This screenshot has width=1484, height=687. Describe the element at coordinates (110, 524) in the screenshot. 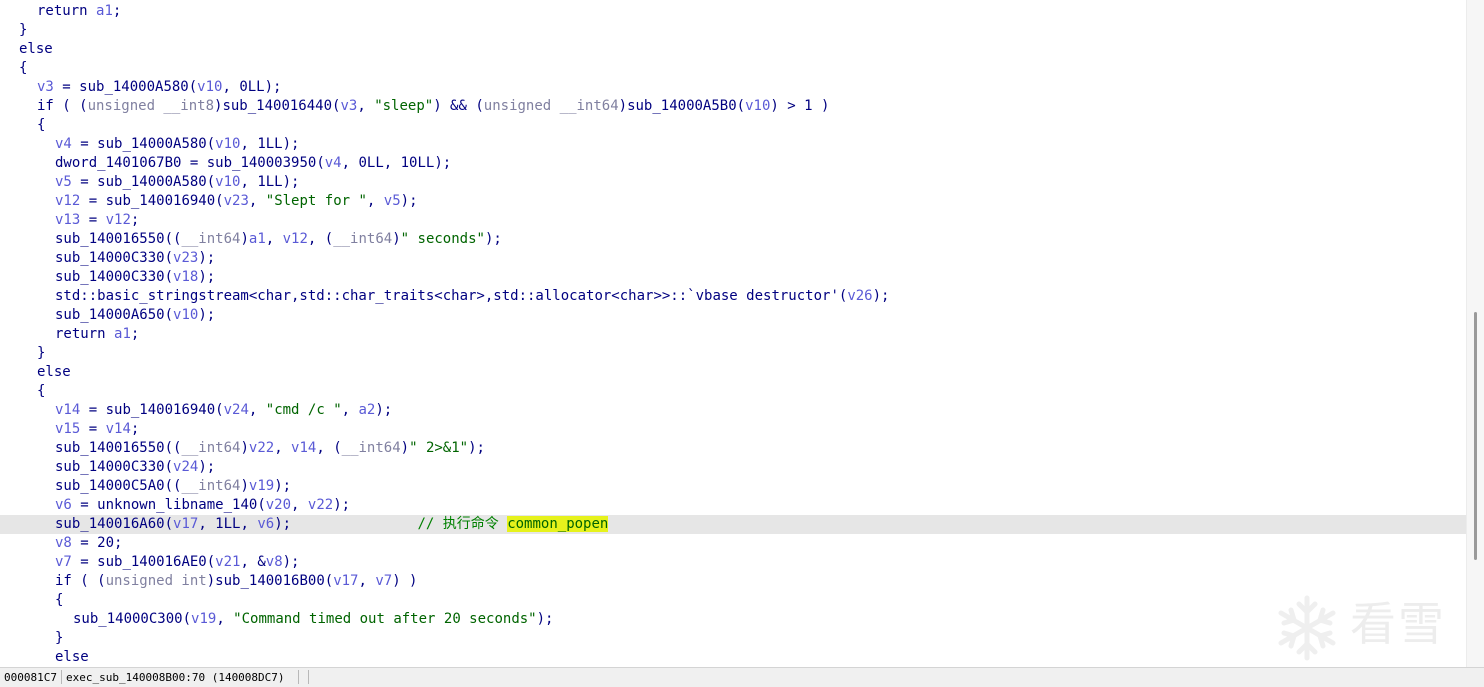

I see `code-token-fn: sub_140016A60` at that location.